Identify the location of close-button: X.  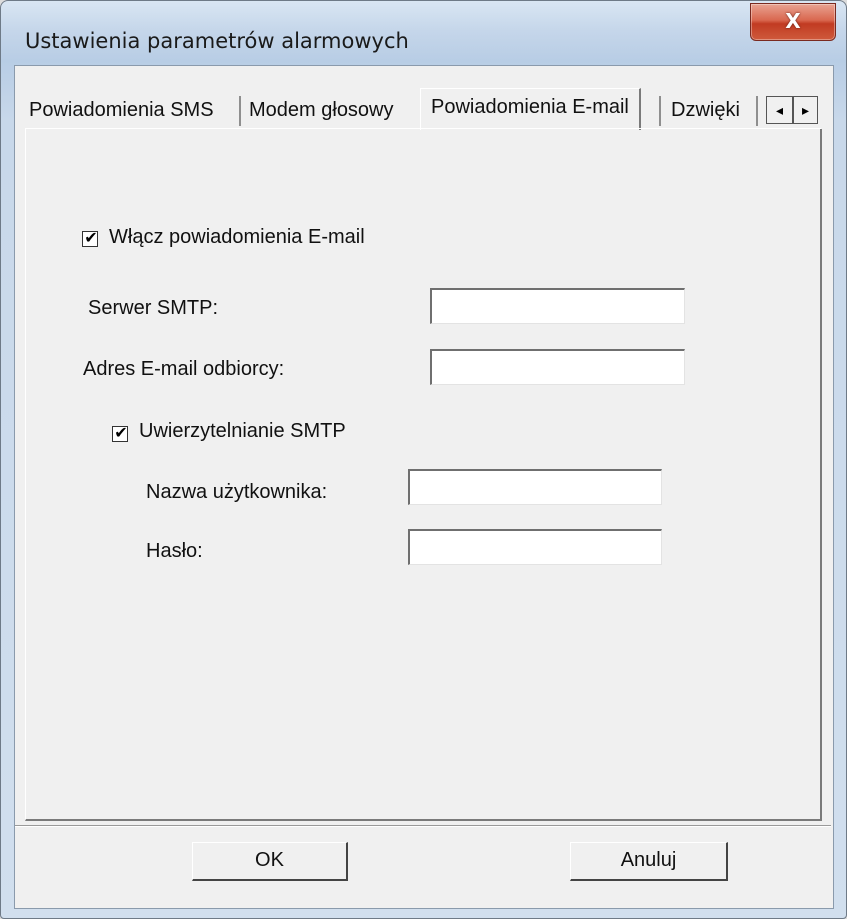
(793, 22).